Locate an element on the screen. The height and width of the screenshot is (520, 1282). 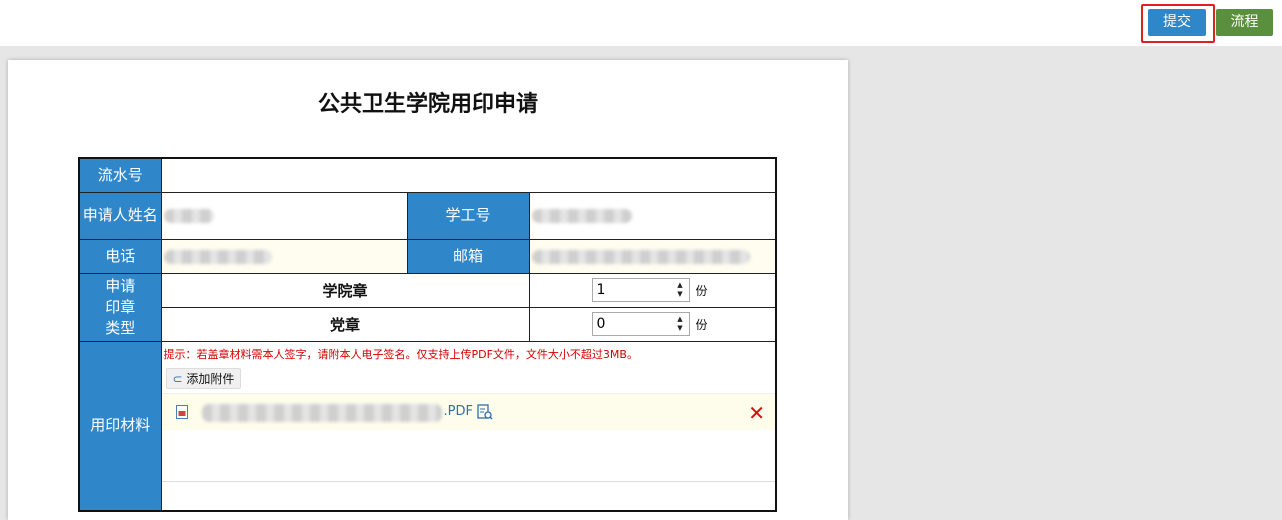
staff-id-label: 学工号 is located at coordinates (468, 215).